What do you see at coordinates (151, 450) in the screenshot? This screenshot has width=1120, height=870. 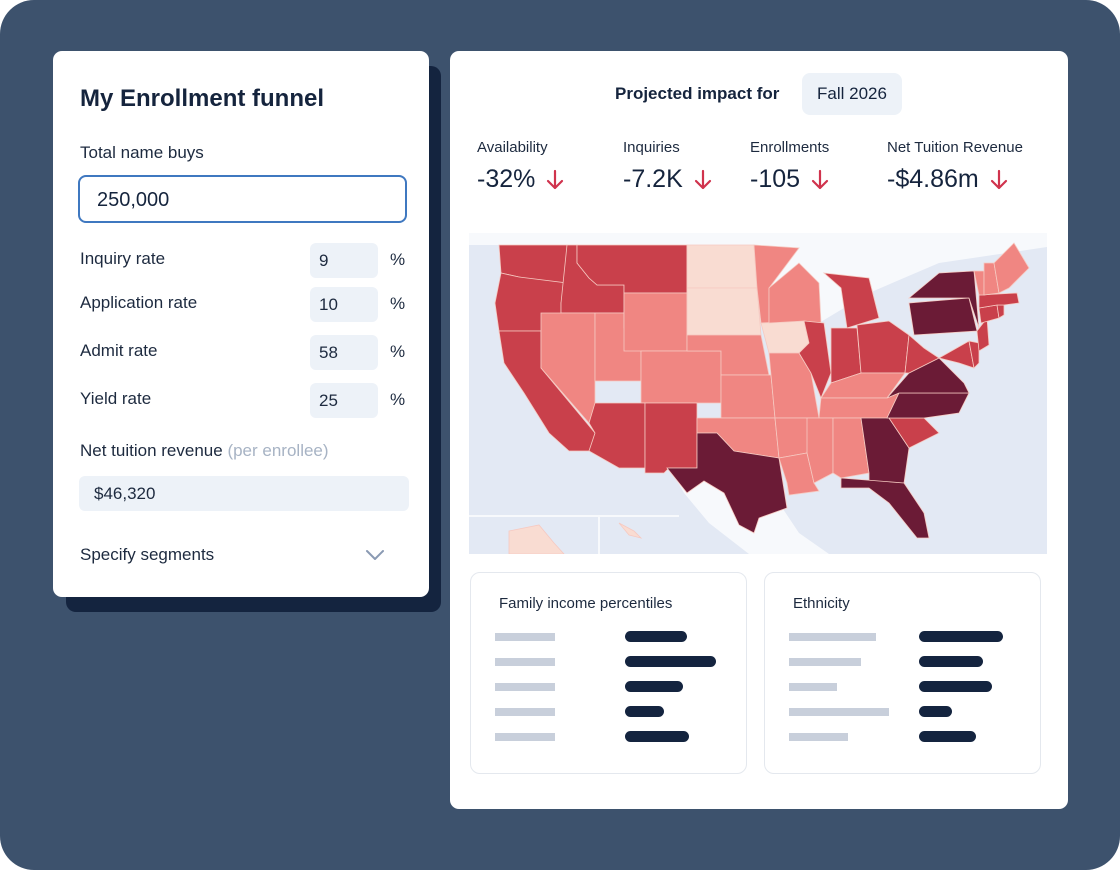 I see `net-tuition-label-text: Net tuition revenue` at bounding box center [151, 450].